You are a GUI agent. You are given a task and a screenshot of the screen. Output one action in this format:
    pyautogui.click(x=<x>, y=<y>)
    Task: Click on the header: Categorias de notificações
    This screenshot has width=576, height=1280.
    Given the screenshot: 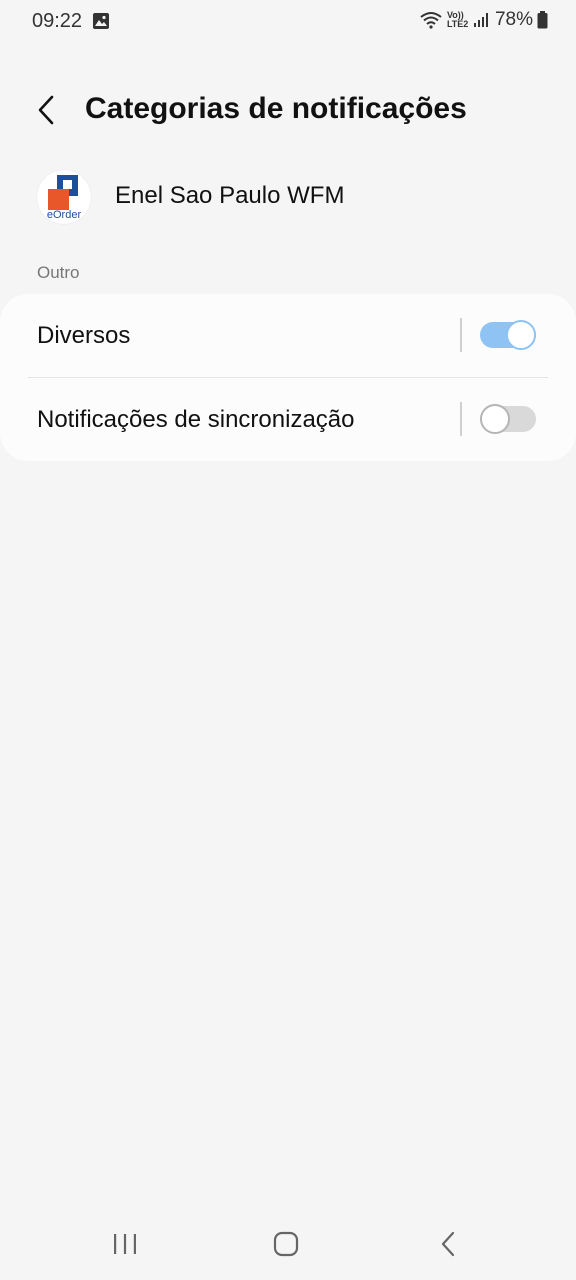 What is the action you would take?
    pyautogui.click(x=288, y=110)
    